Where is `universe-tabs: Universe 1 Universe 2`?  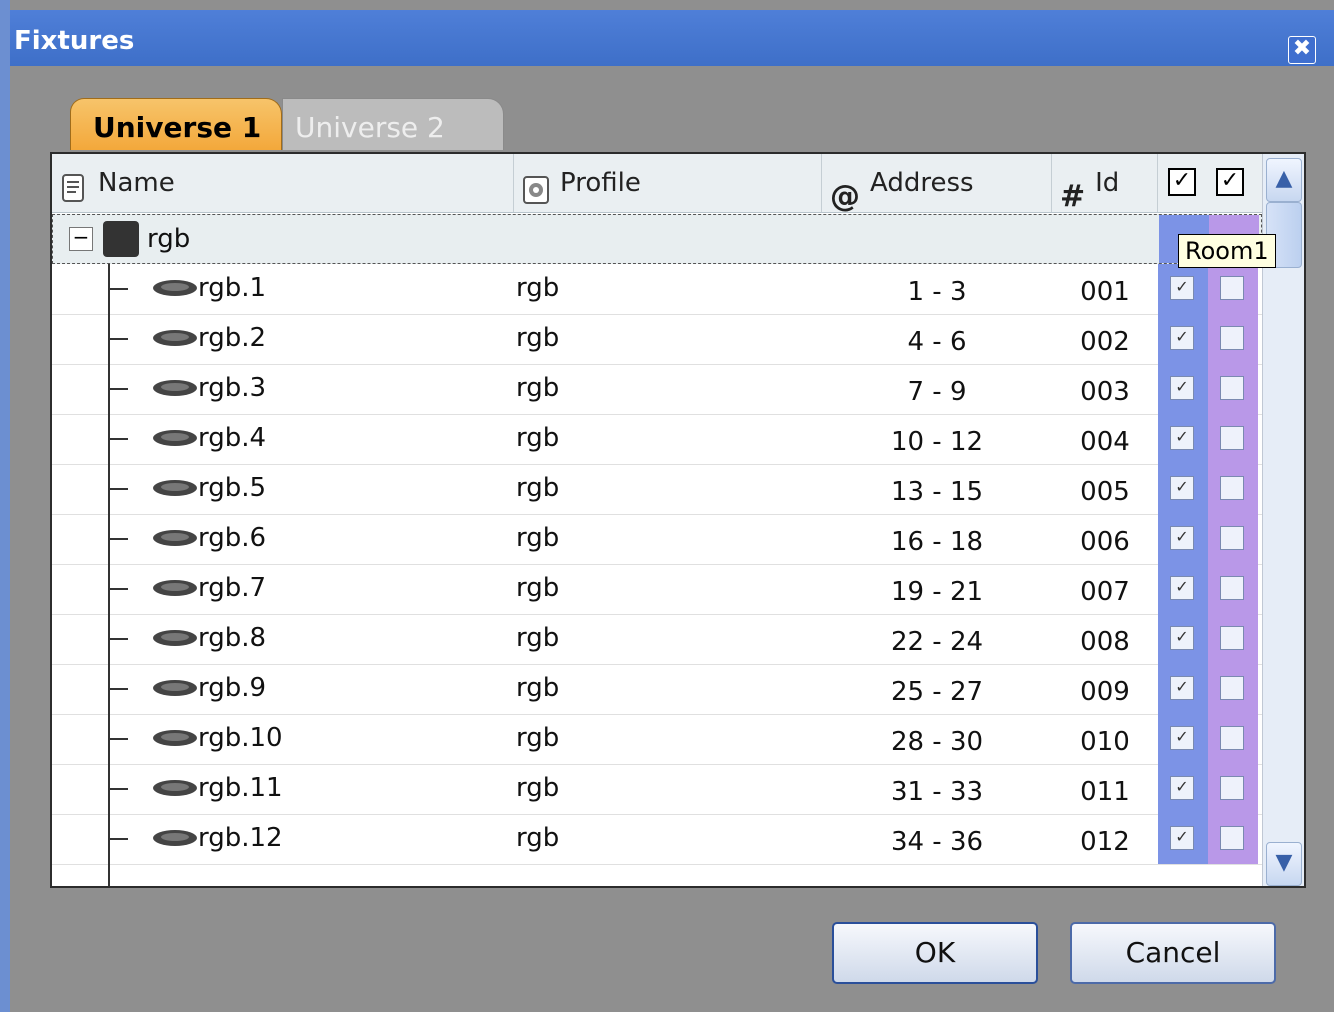 universe-tabs: Universe 1 Universe 2 is located at coordinates (287, 125).